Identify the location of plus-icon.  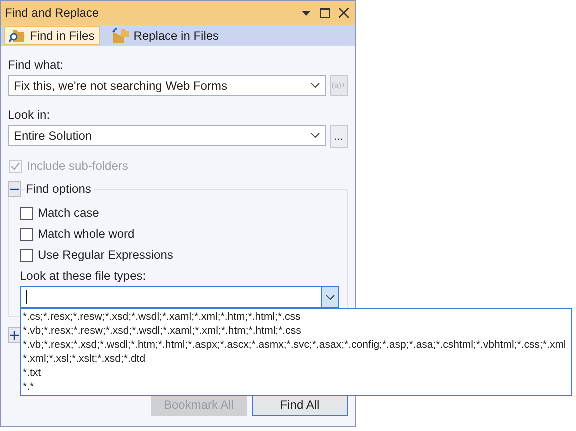
(14, 335).